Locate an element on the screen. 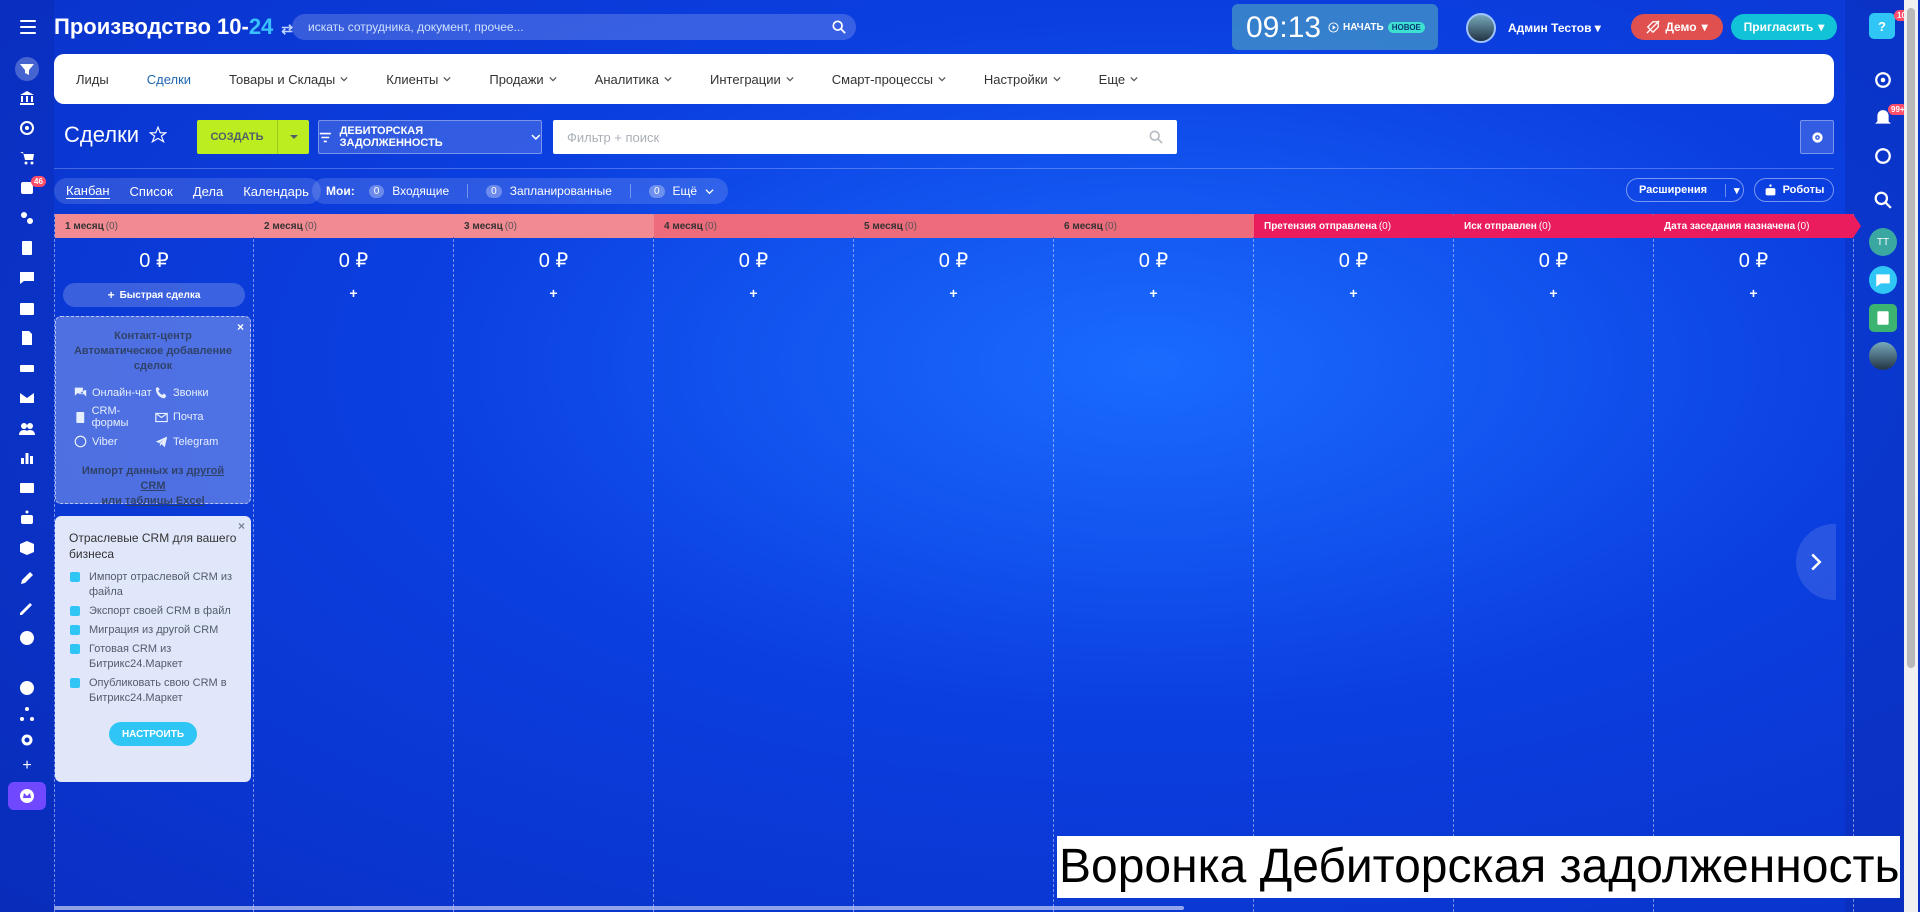  channel-item: Viber is located at coordinates (114, 441).